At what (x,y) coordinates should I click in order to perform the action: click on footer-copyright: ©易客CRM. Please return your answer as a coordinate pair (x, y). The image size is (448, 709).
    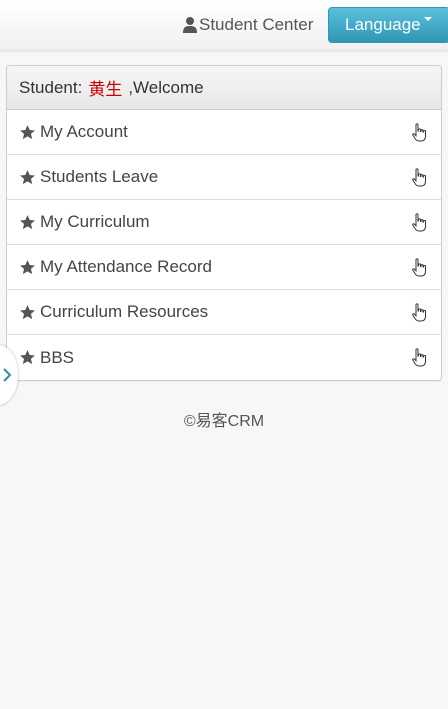
    Looking at the image, I should click on (224, 421).